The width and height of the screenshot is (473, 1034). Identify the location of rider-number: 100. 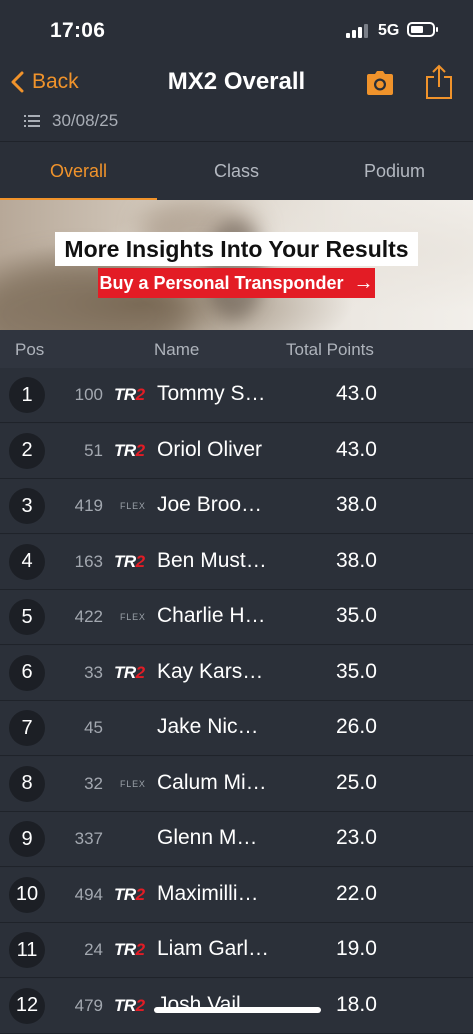
(88, 394).